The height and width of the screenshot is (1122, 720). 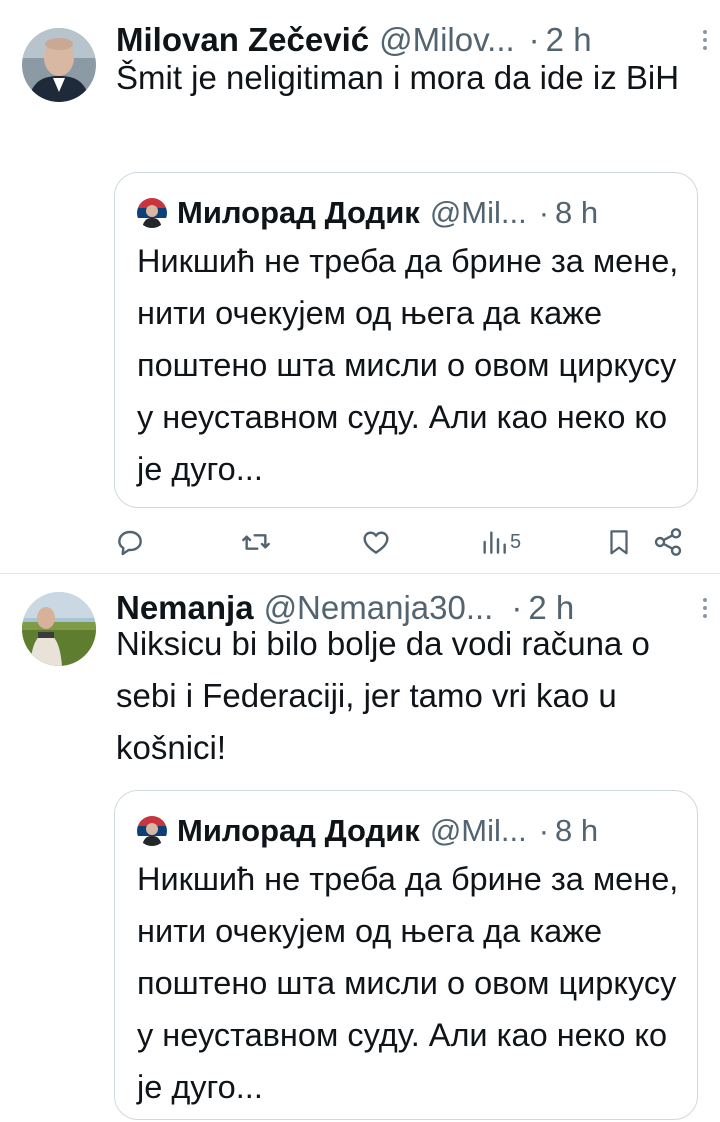 I want to click on views-chart-icon, so click(x=494, y=542).